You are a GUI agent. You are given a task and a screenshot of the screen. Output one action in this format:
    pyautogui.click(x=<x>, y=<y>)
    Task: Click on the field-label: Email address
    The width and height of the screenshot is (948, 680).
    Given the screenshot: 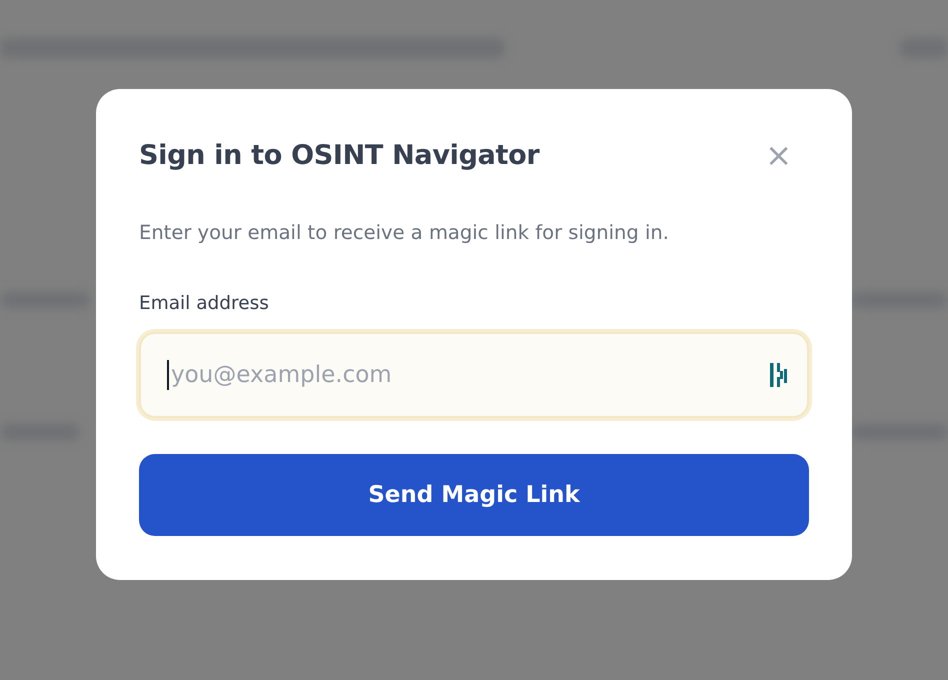 What is the action you would take?
    pyautogui.click(x=204, y=303)
    